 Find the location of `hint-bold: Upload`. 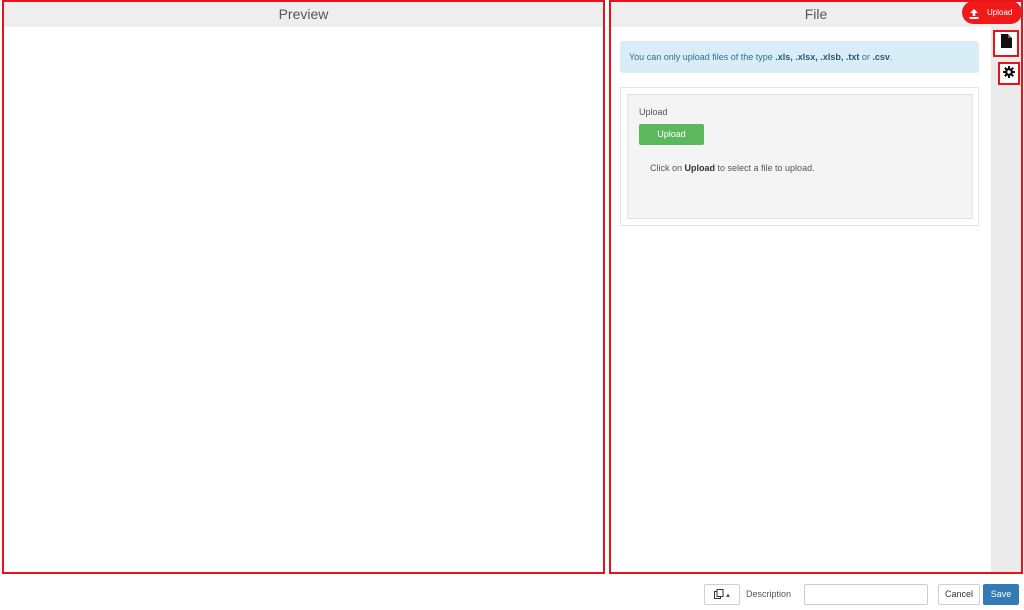

hint-bold: Upload is located at coordinates (700, 168).